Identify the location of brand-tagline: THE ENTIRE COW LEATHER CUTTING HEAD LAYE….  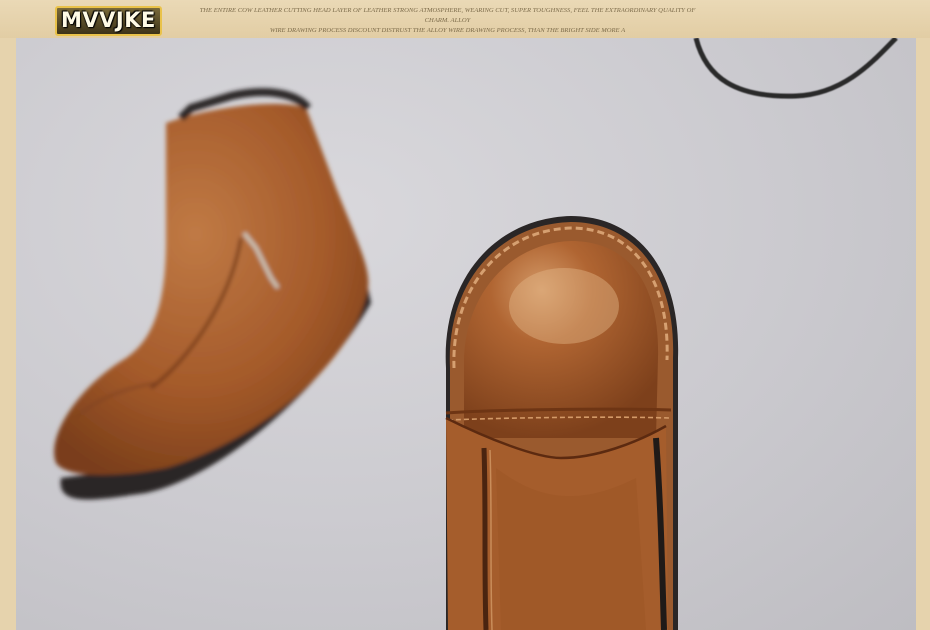
(447, 21).